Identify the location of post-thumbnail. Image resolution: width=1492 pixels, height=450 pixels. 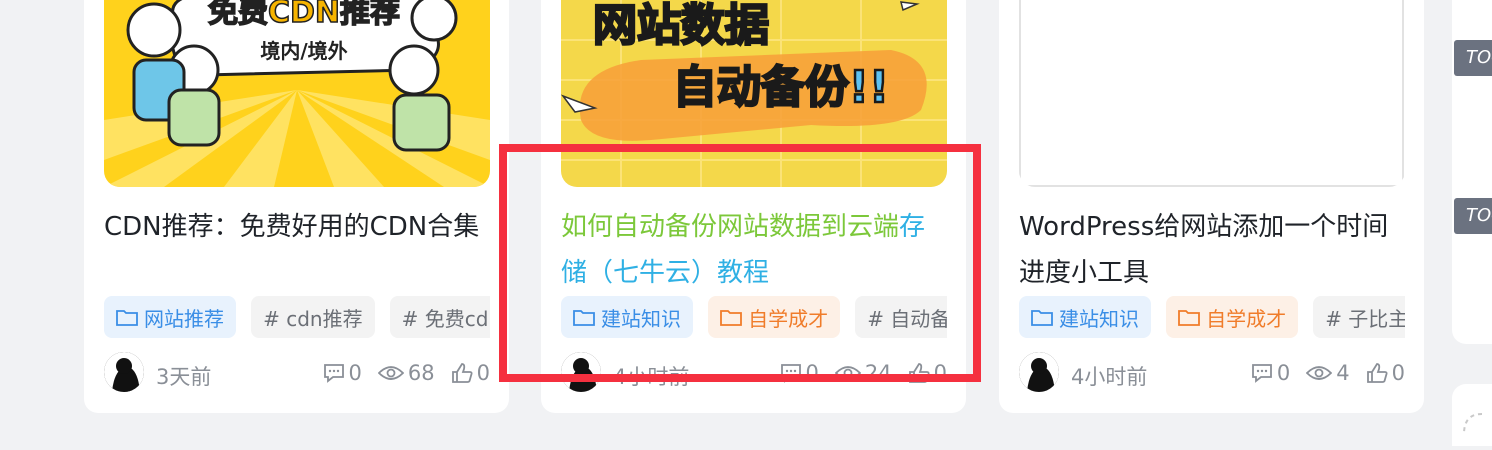
(1212, 93).